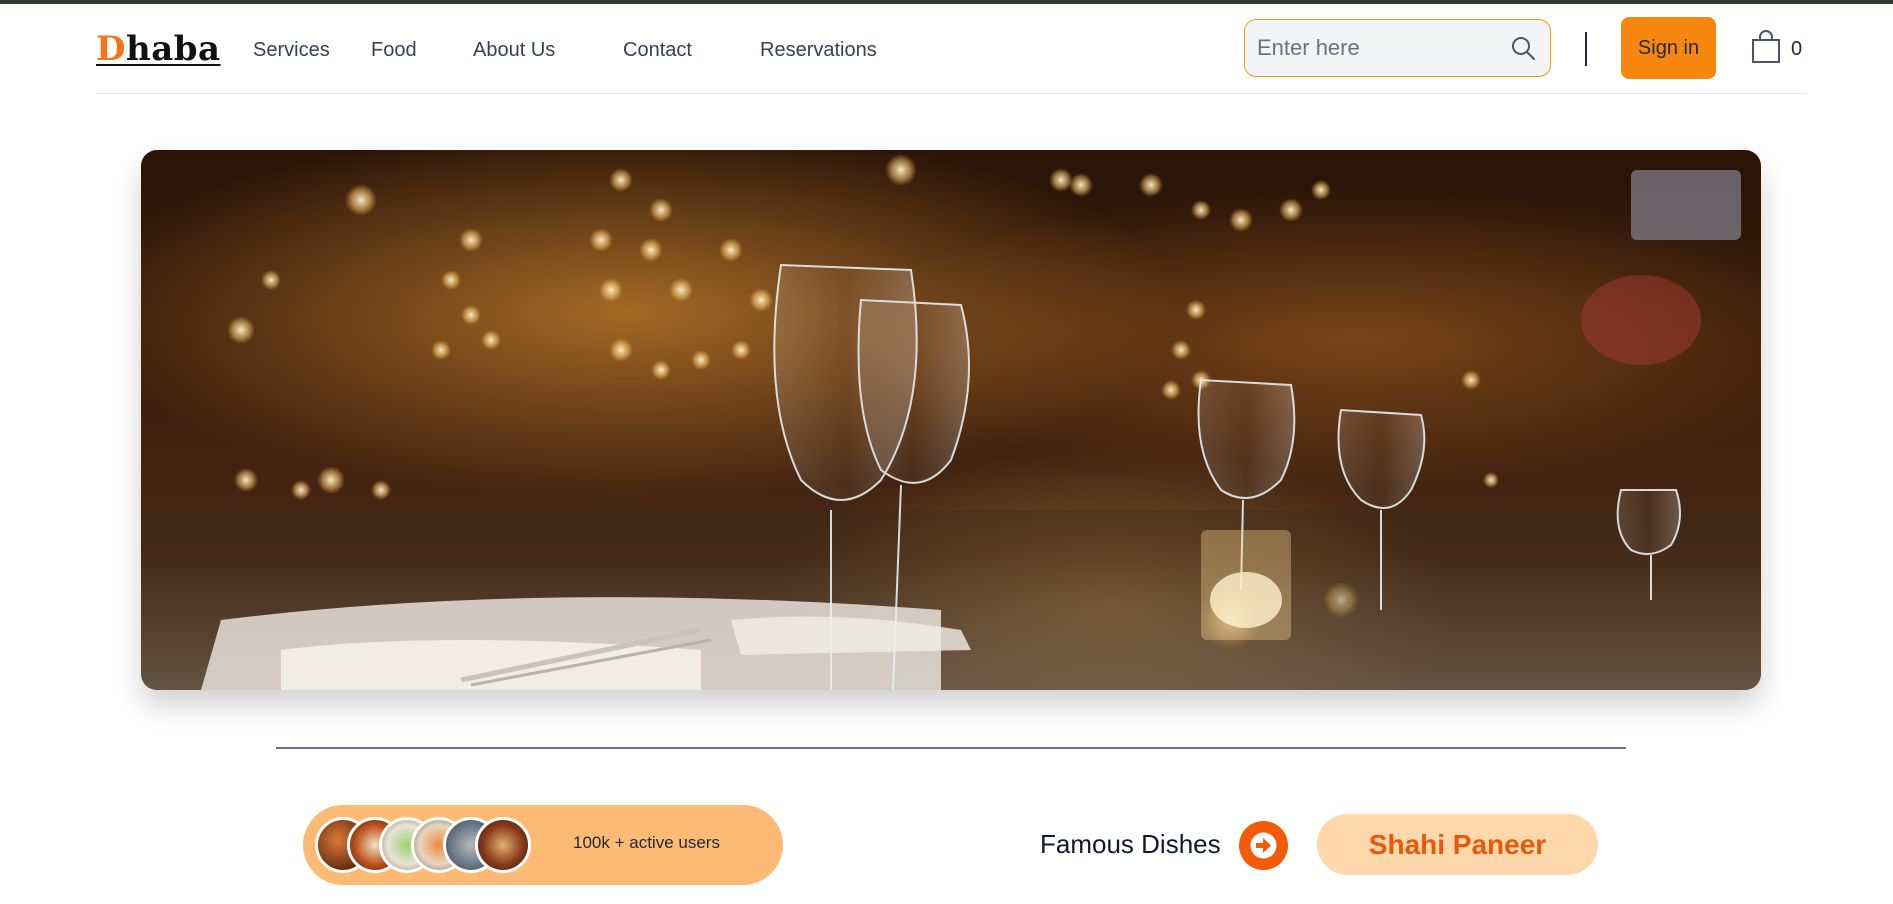 The width and height of the screenshot is (1893, 904). I want to click on nav-contact: Contact, so click(657, 50).